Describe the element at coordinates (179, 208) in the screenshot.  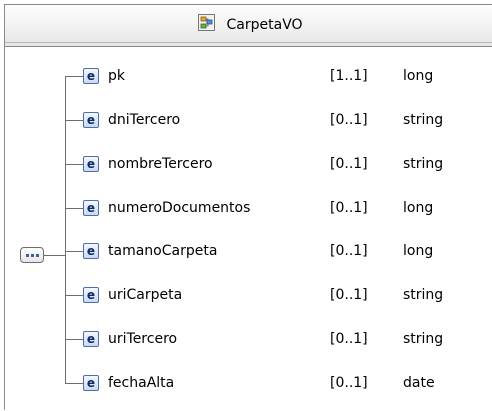
I see `element-name: numeroDocumentos` at that location.